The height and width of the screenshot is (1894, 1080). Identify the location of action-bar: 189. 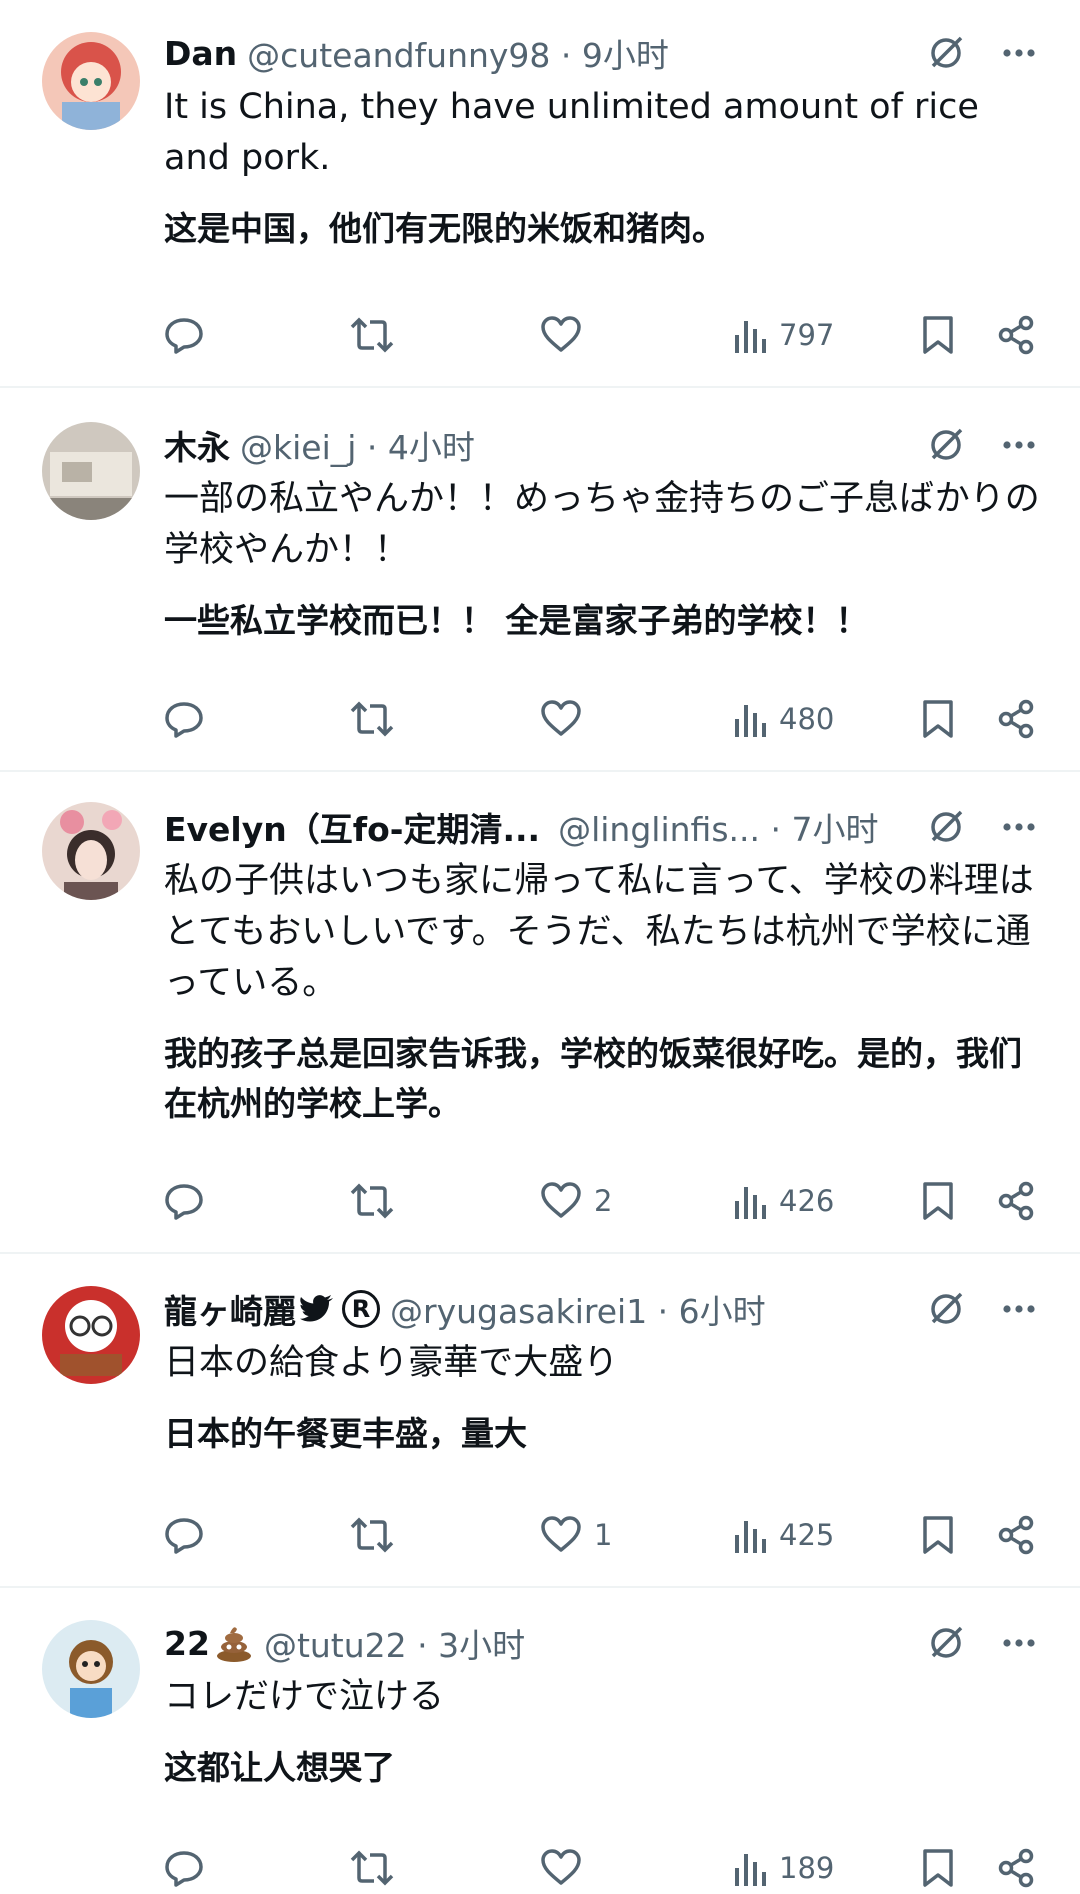
(540, 1868).